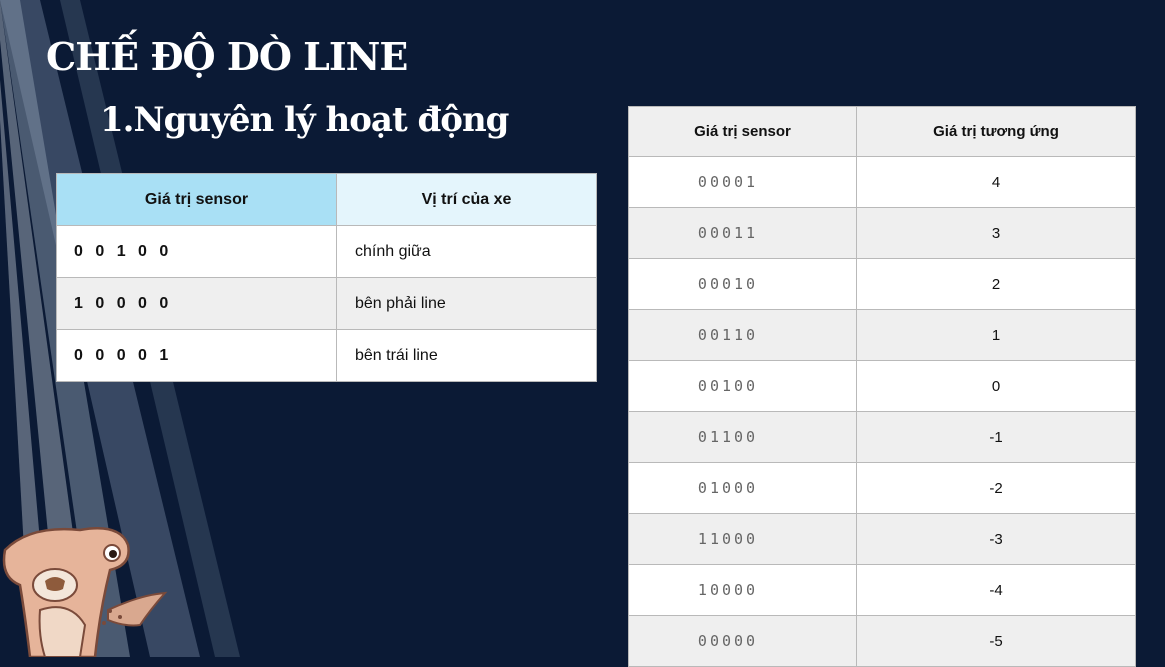 The height and width of the screenshot is (667, 1165). I want to click on sensor-cell: 1 0 0 0 0, so click(196, 303).